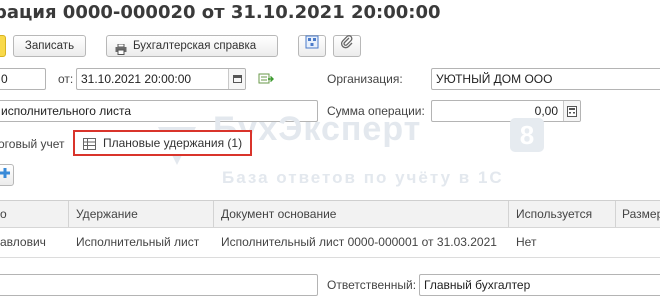 Image resolution: width=660 pixels, height=300 pixels. What do you see at coordinates (3, 46) in the screenshot?
I see `post-and-close-button` at bounding box center [3, 46].